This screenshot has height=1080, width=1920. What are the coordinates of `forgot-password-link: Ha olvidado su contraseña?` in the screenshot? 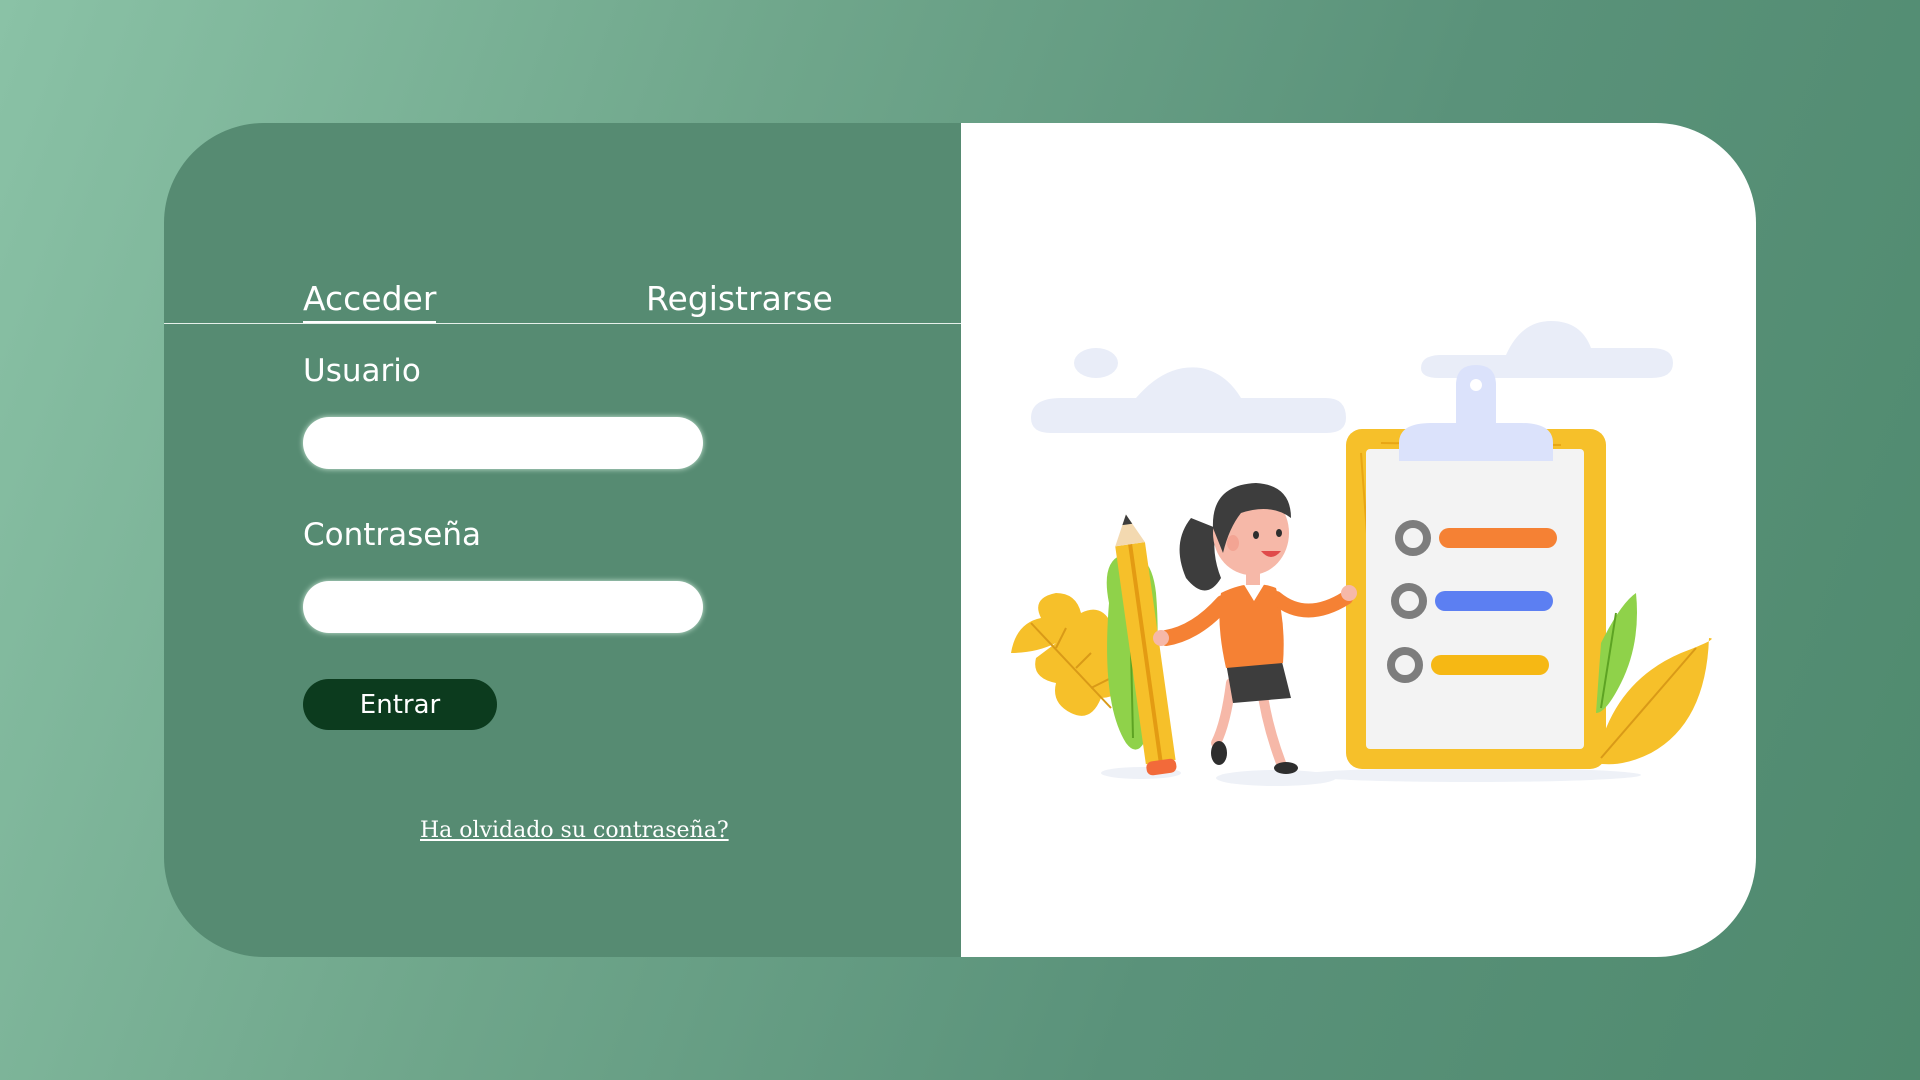 It's located at (574, 830).